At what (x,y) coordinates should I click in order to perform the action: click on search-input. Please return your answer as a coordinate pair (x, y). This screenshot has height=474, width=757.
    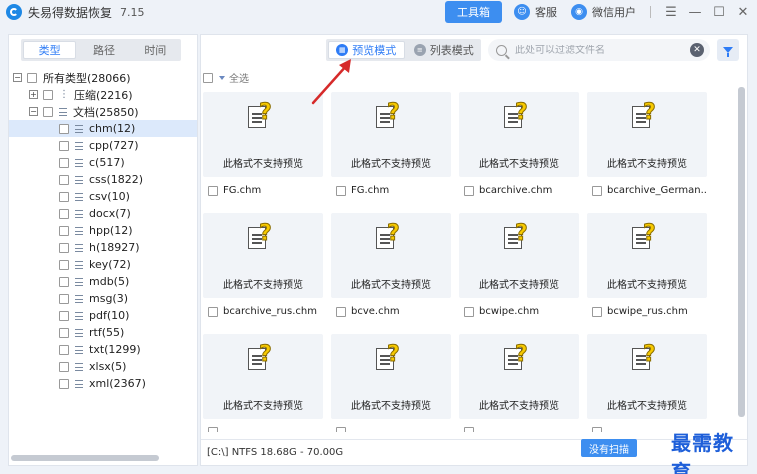
    Looking at the image, I should click on (597, 50).